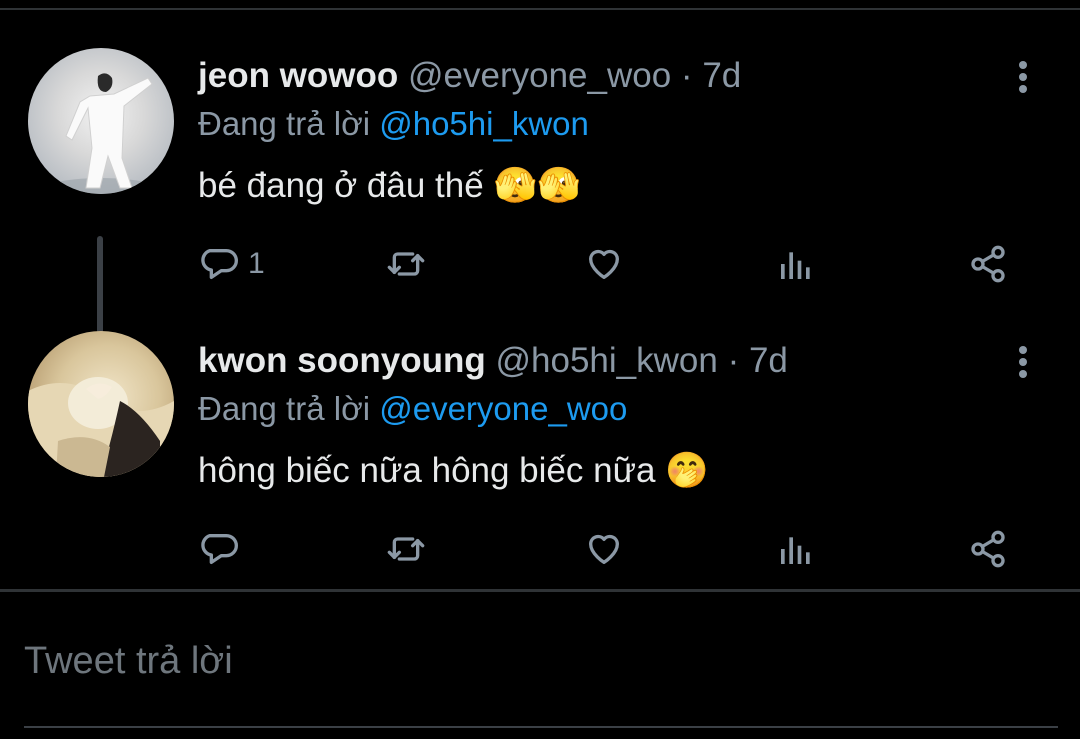 The height and width of the screenshot is (739, 1080). What do you see at coordinates (537, 186) in the screenshot?
I see `emoji: 🫣🫣` at bounding box center [537, 186].